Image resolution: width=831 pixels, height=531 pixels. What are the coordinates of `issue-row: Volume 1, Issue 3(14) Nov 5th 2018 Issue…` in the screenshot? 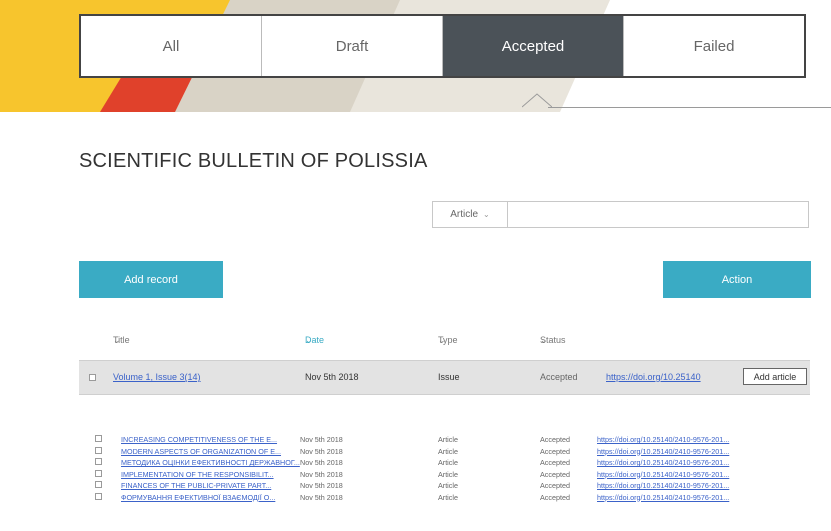 It's located at (444, 377).